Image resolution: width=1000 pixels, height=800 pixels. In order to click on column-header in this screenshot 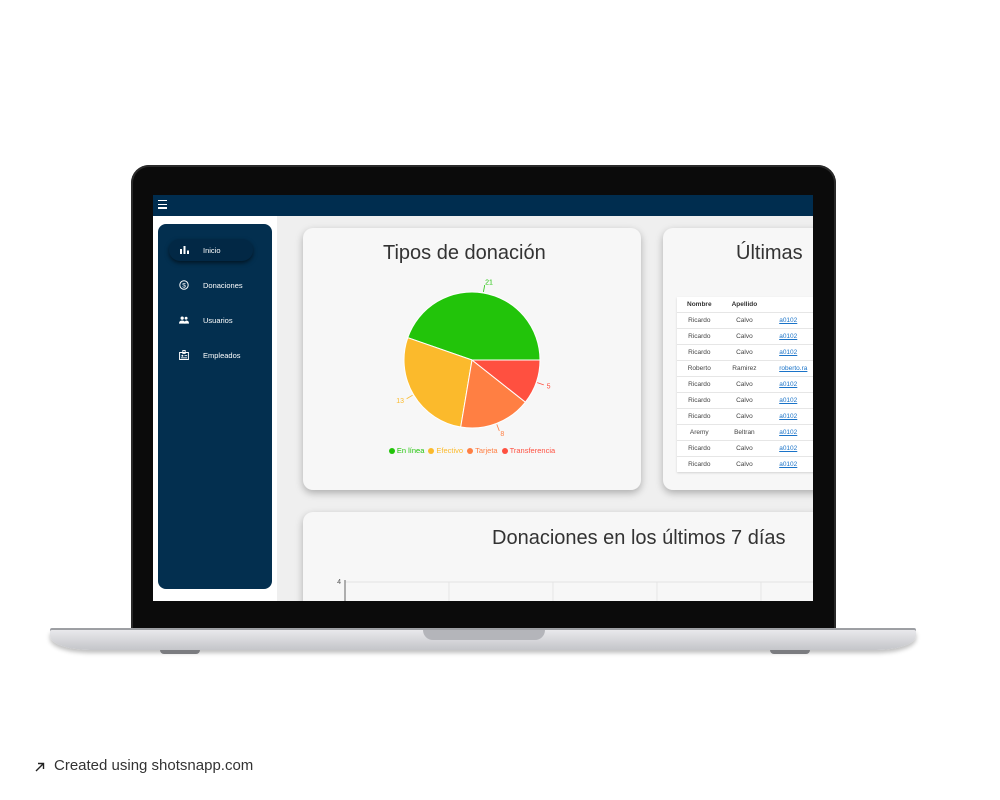, I will do `click(790, 305)`.